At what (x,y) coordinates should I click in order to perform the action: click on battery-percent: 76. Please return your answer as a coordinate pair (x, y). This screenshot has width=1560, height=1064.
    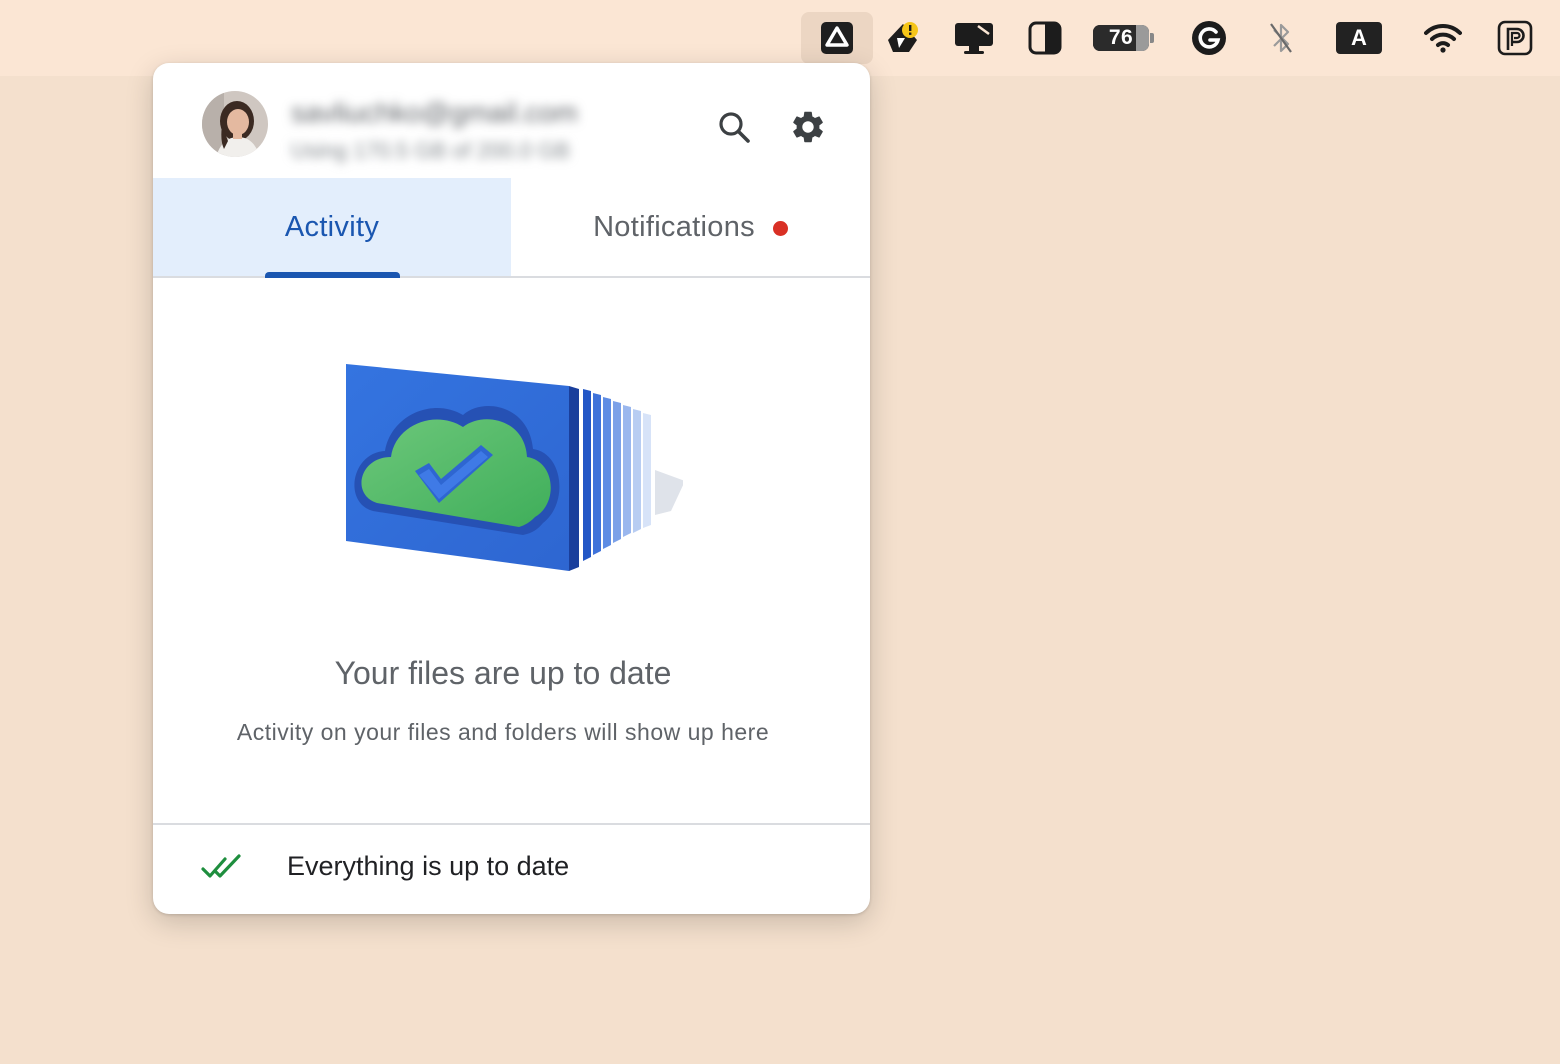
    Looking at the image, I should click on (1121, 37).